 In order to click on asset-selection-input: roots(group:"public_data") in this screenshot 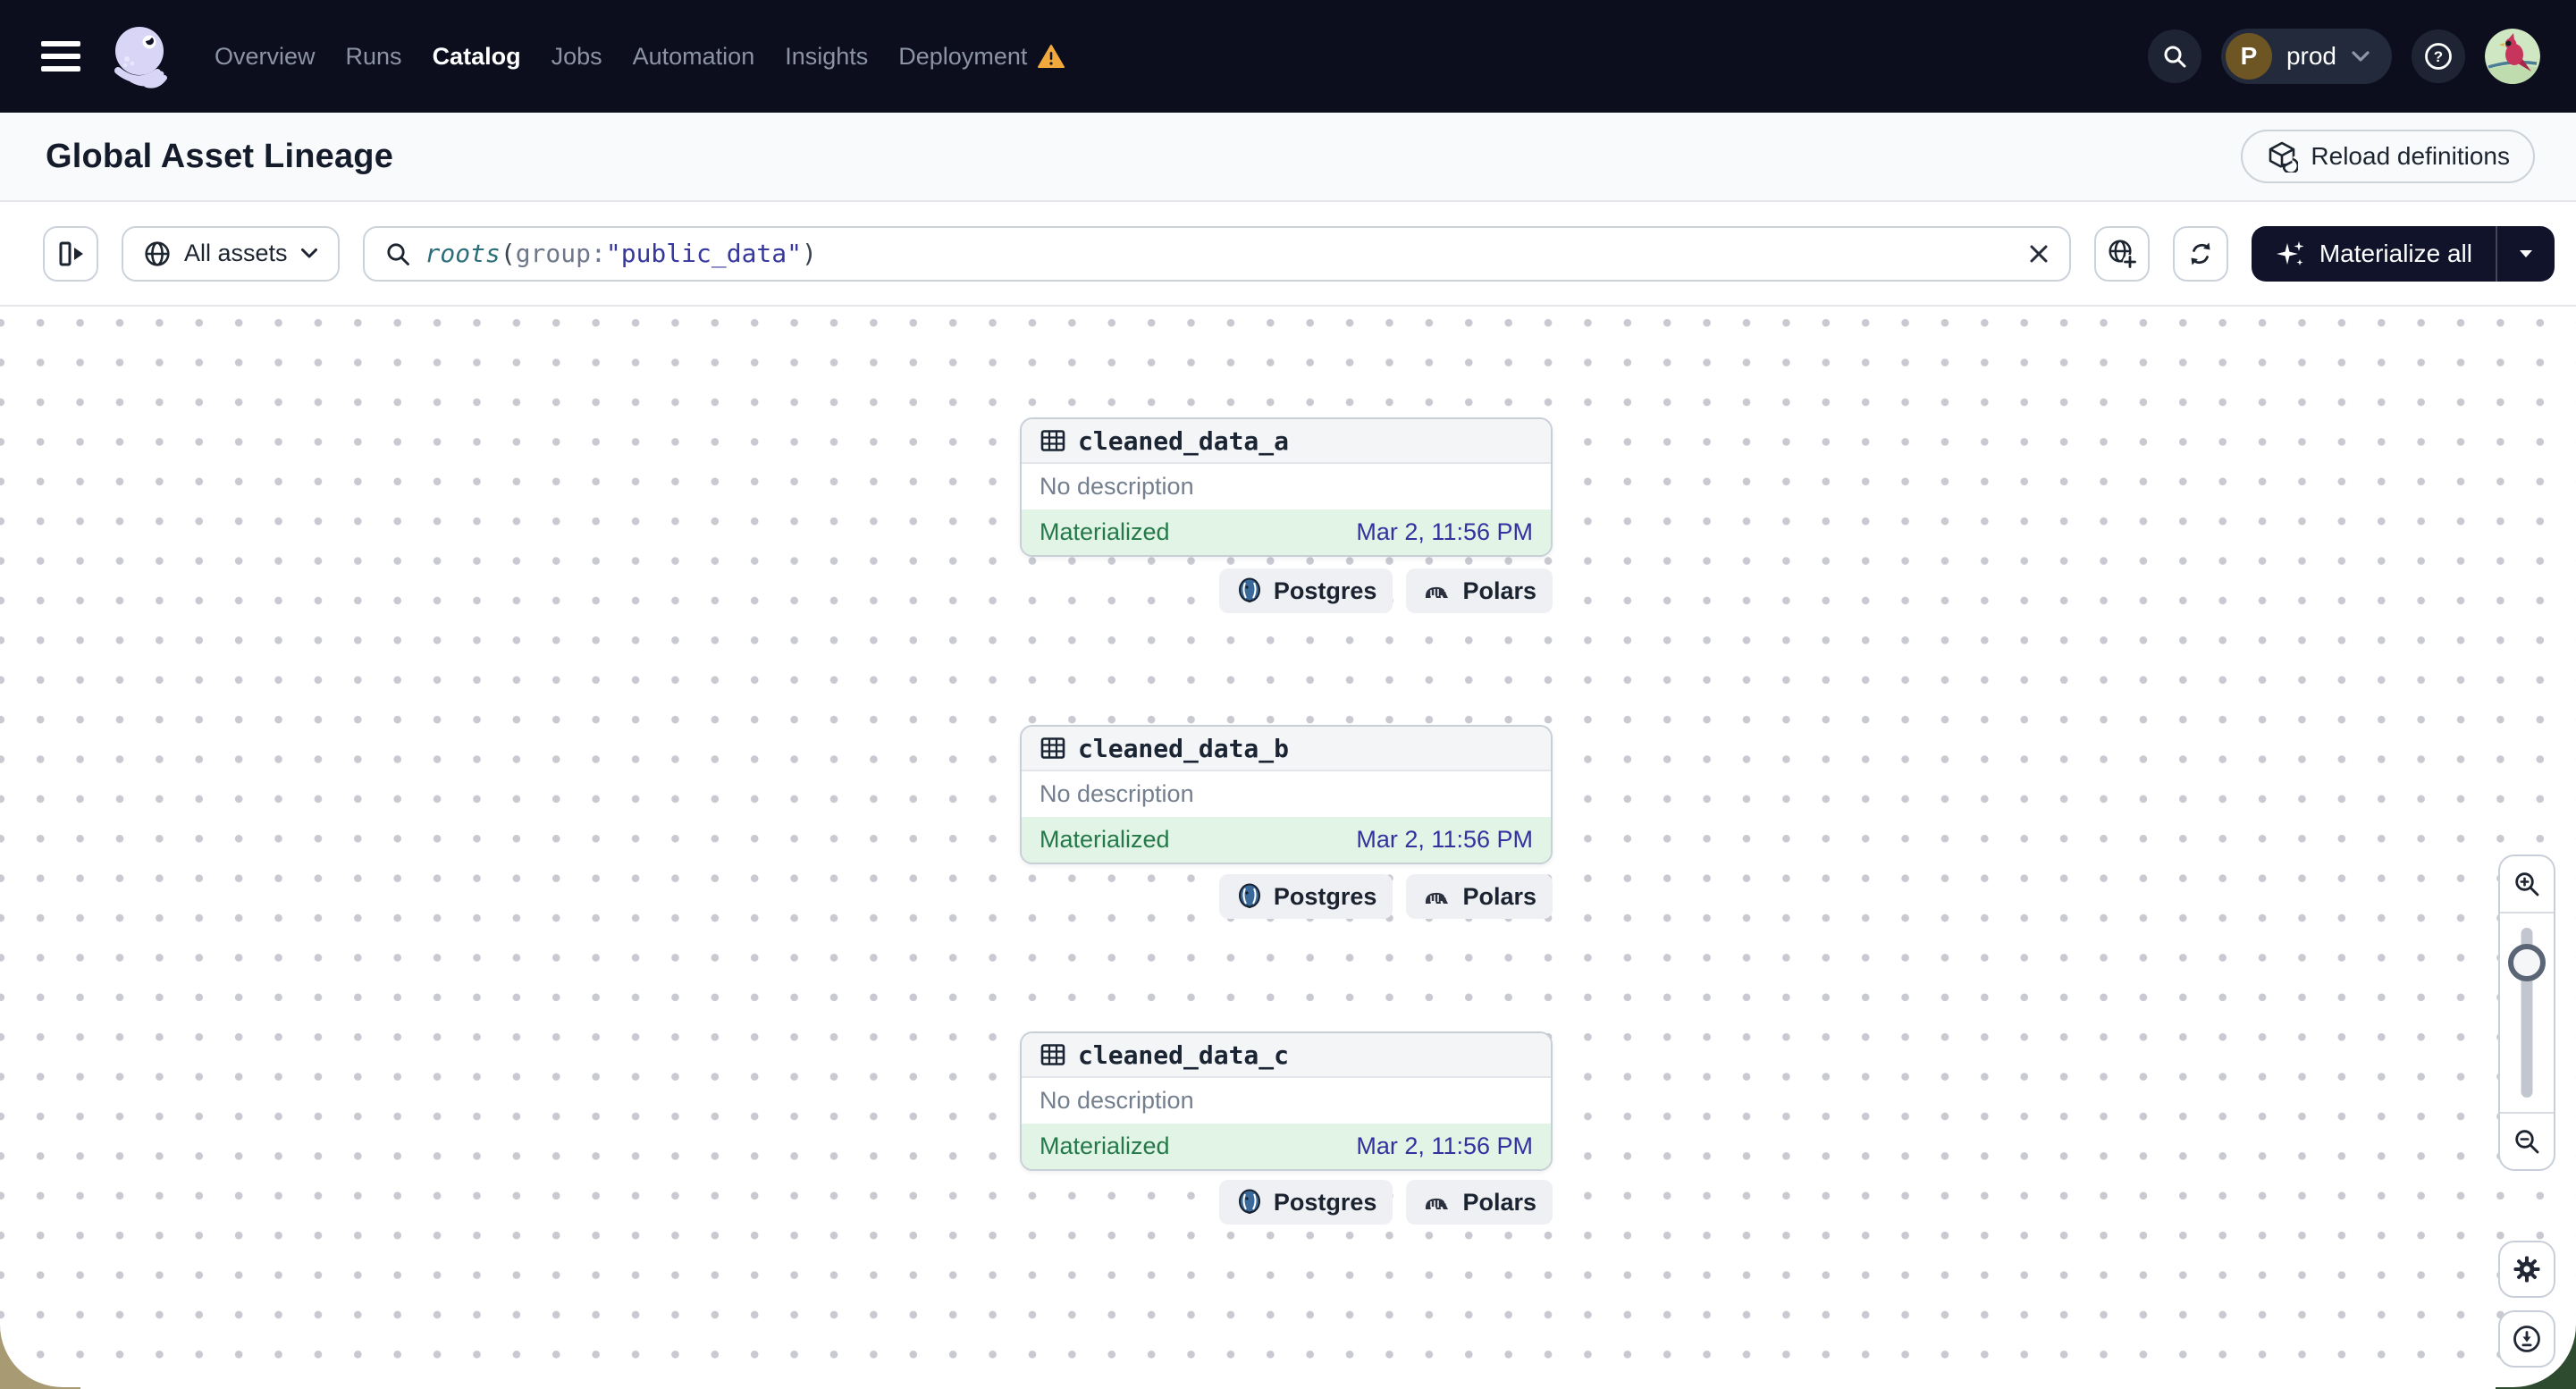, I will do `click(1217, 253)`.